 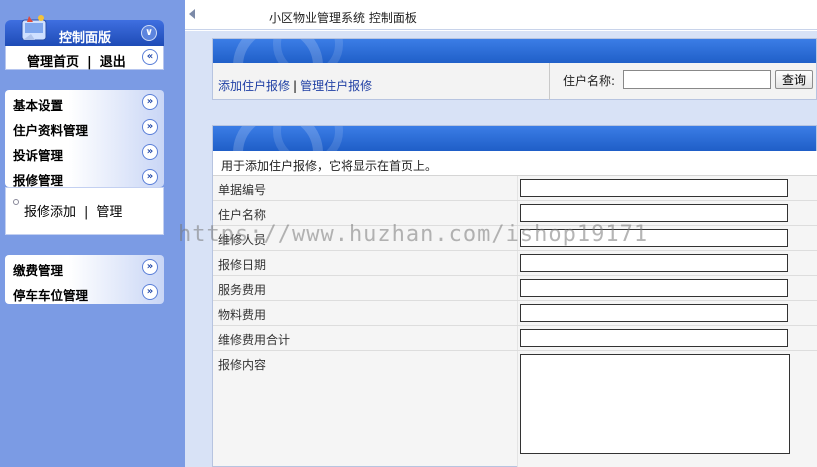 What do you see at coordinates (242, 365) in the screenshot?
I see `field-label: 报修内容` at bounding box center [242, 365].